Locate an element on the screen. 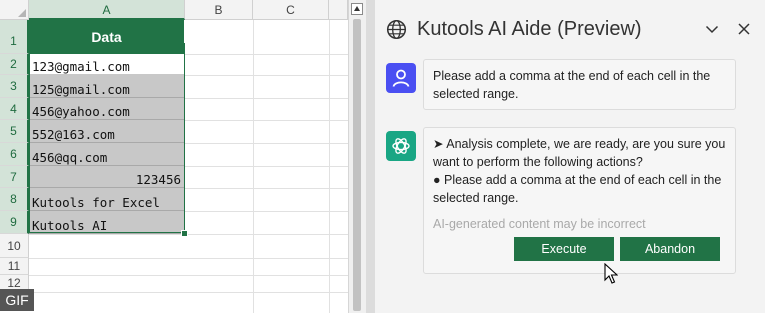 This screenshot has width=765, height=313. cell-a5: 552@163.com is located at coordinates (106, 131).